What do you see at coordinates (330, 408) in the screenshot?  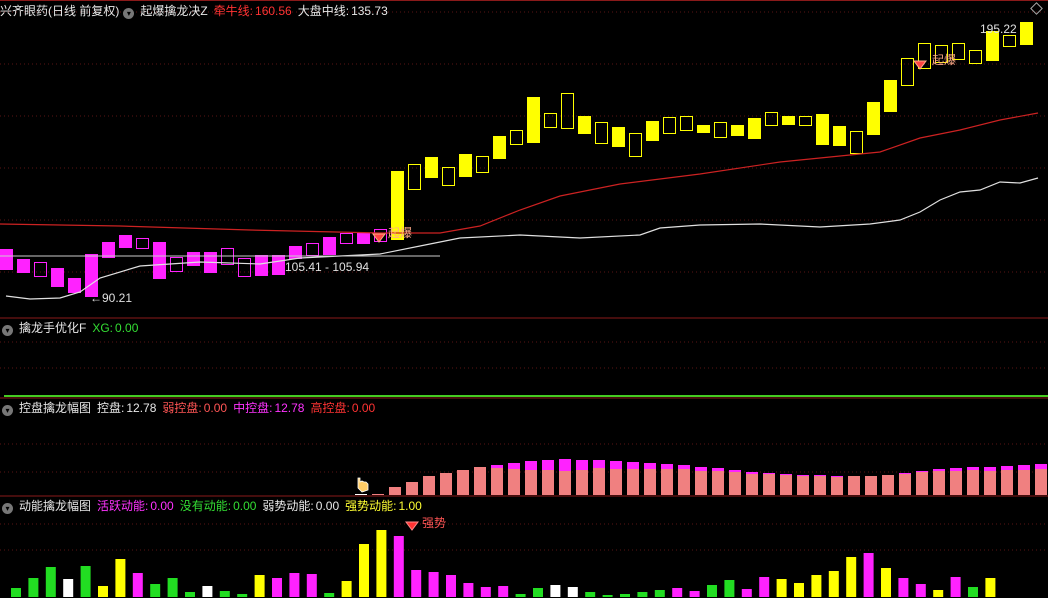 I see `high-kp-label: 高控盘:` at bounding box center [330, 408].